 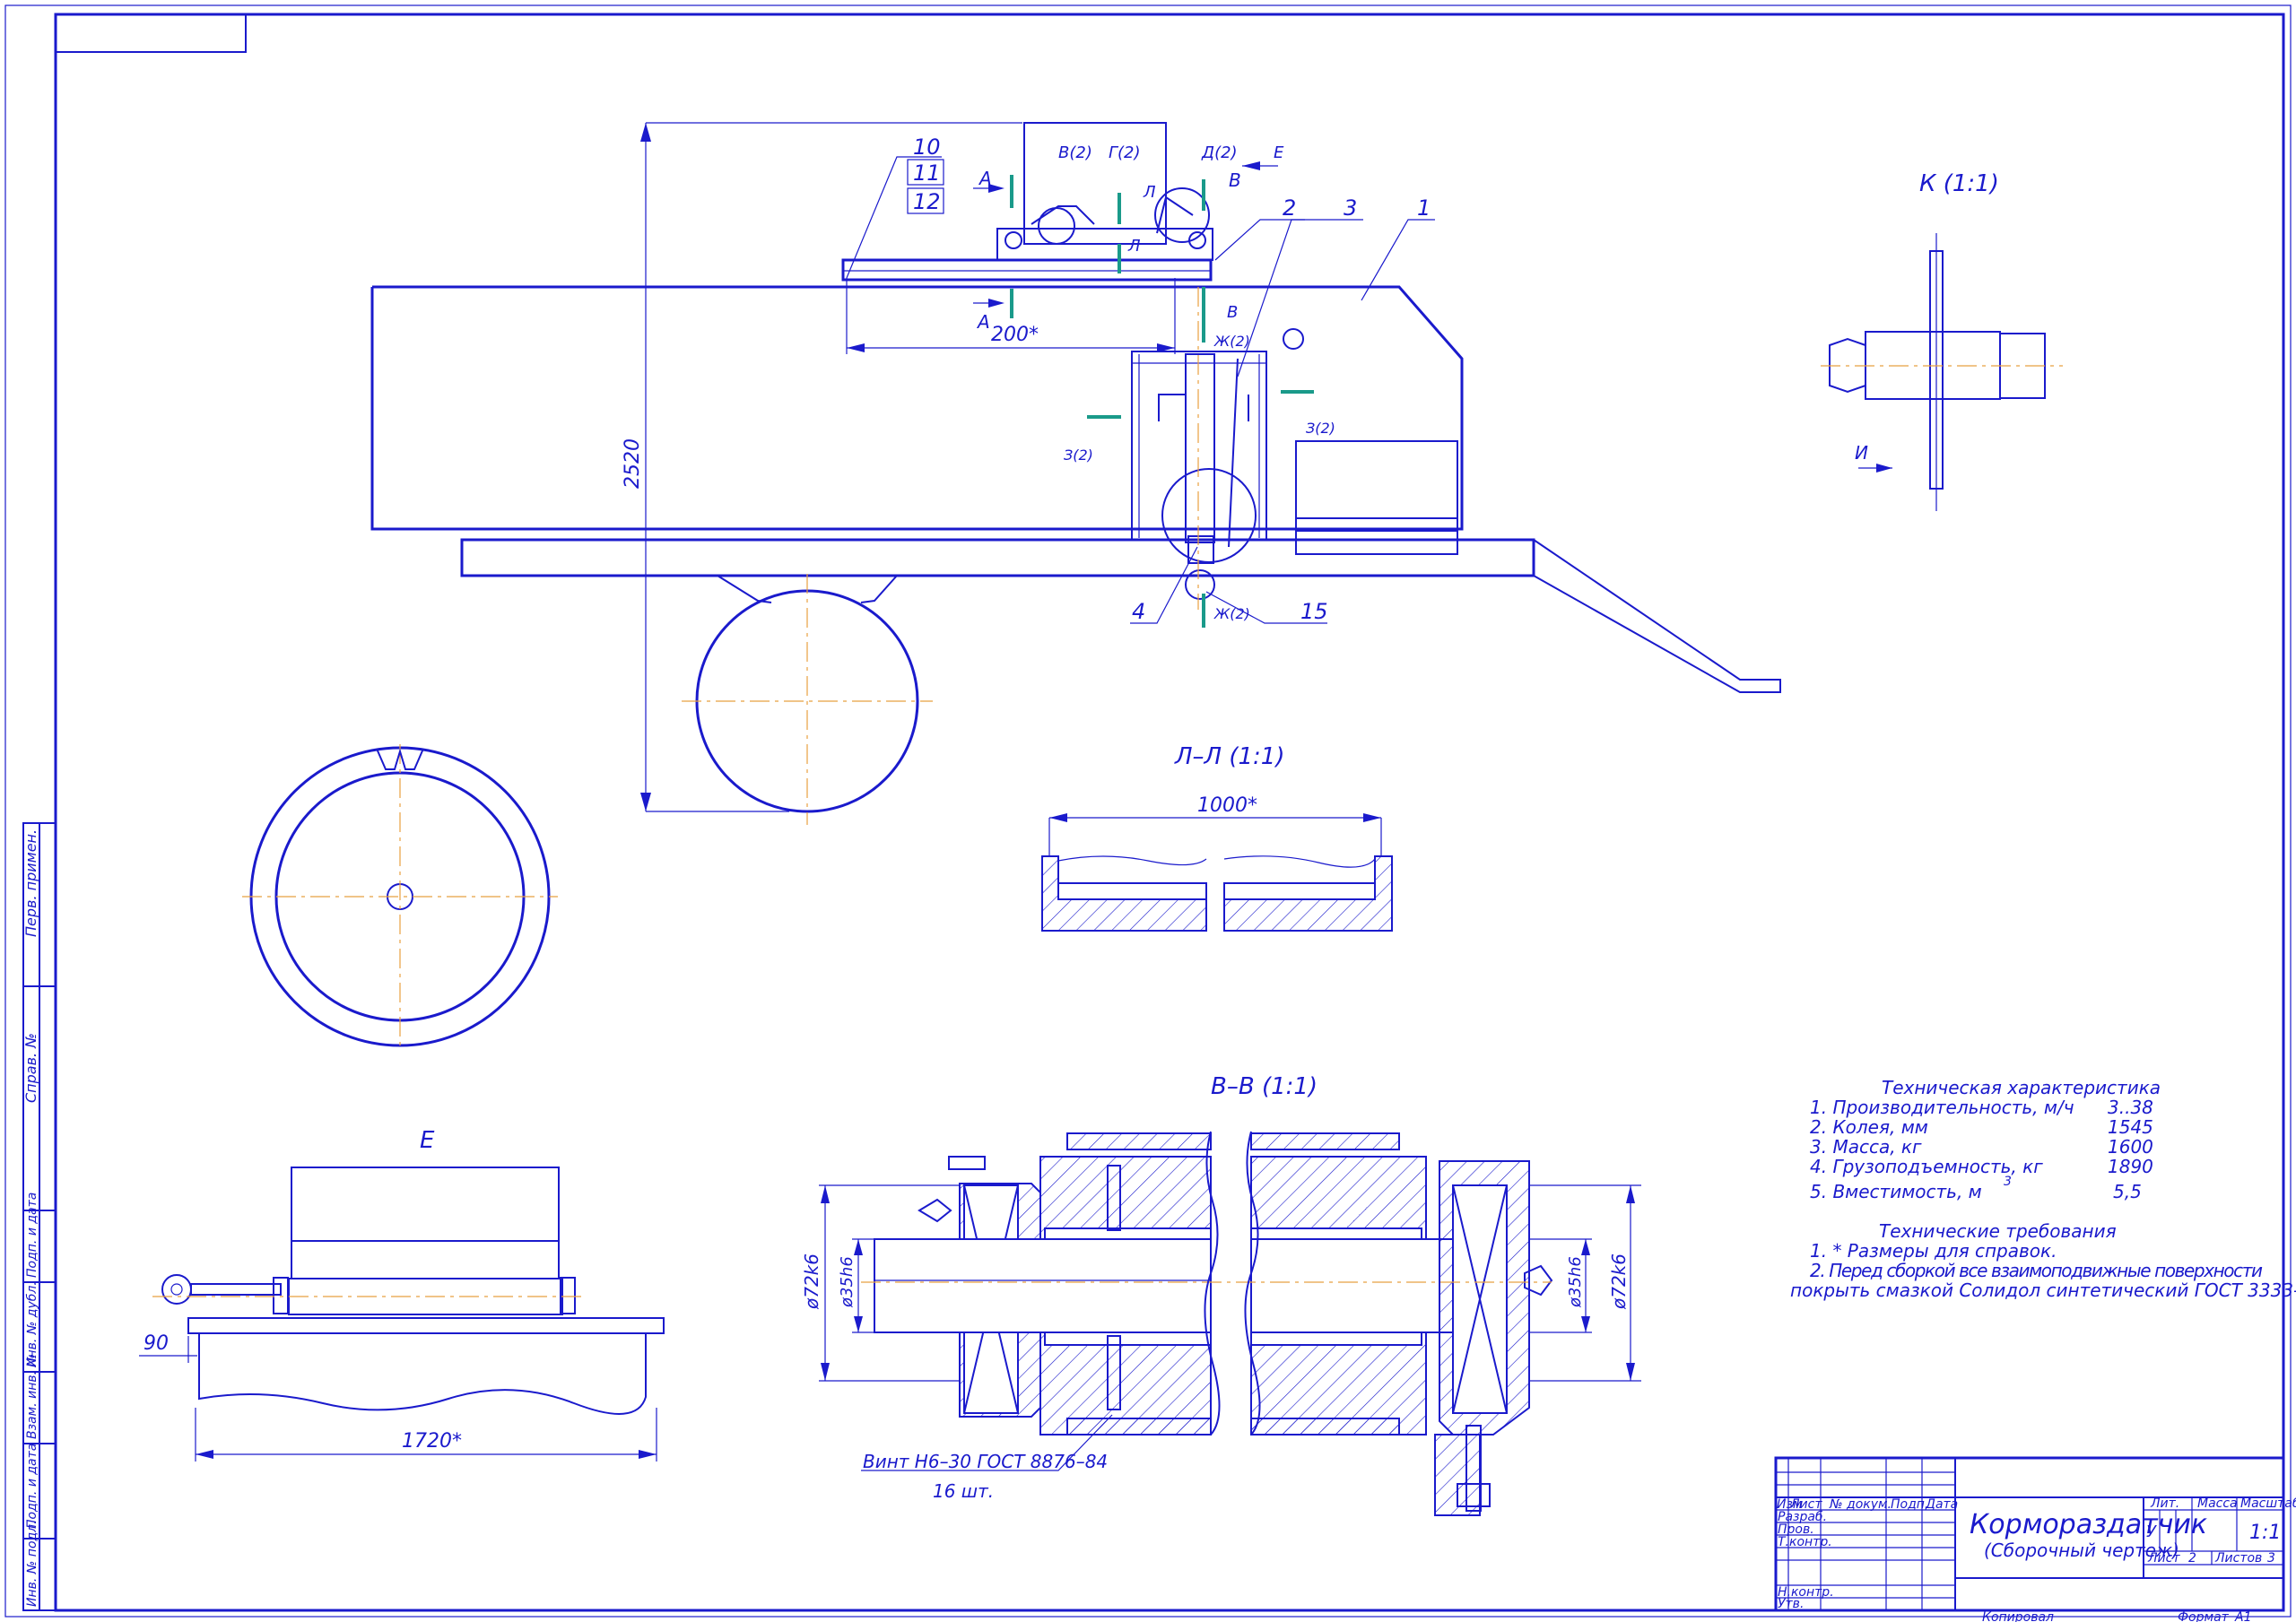 I want to click on mark-v-low: В, so click(x=1232, y=312).